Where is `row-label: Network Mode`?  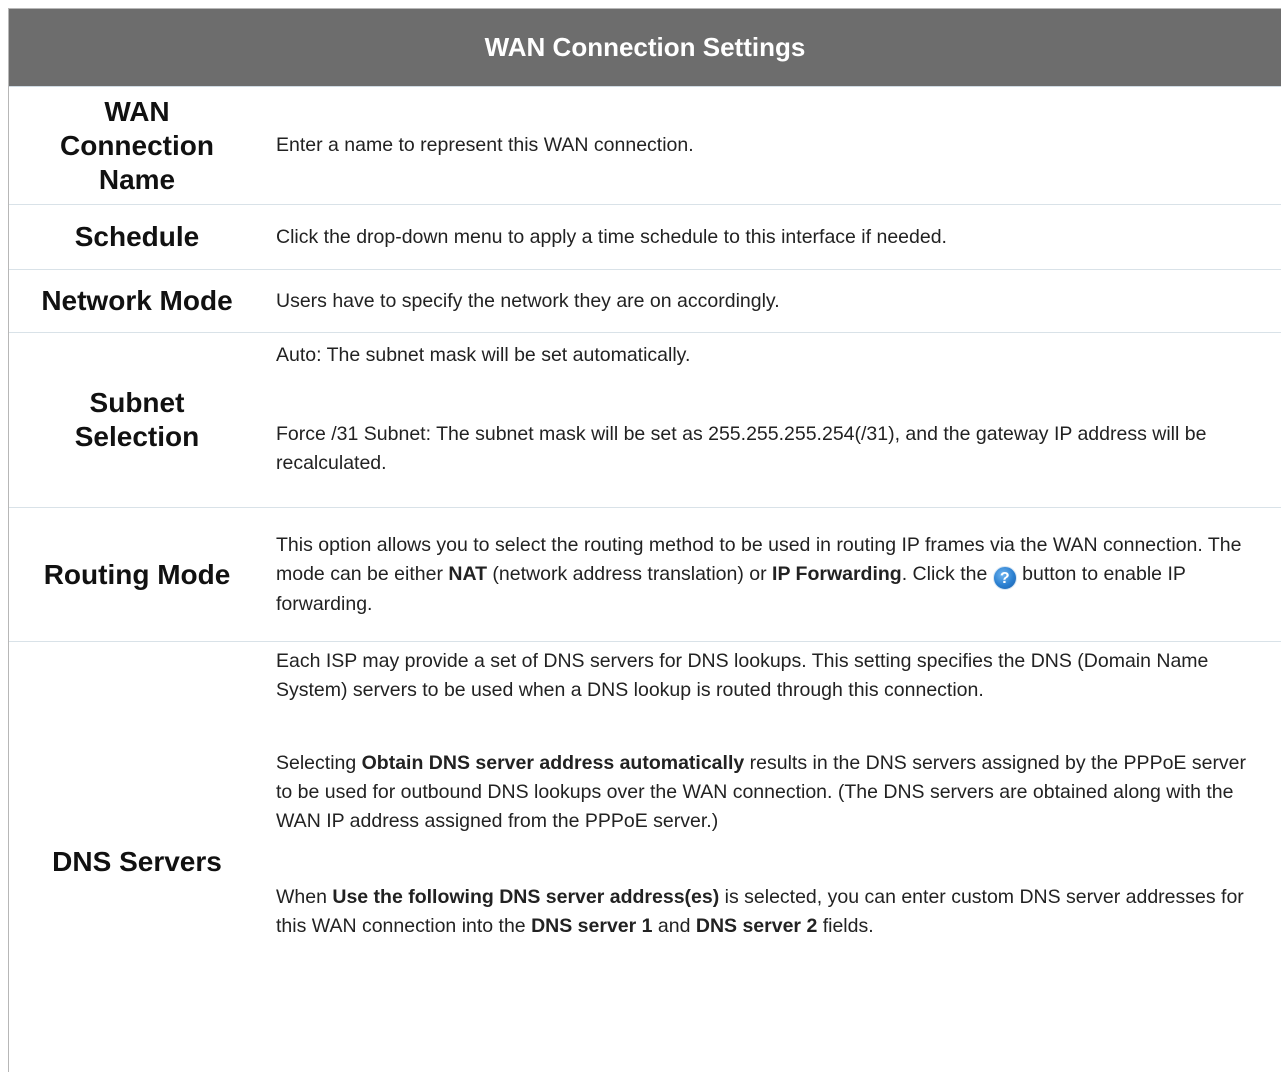 row-label: Network Mode is located at coordinates (137, 300).